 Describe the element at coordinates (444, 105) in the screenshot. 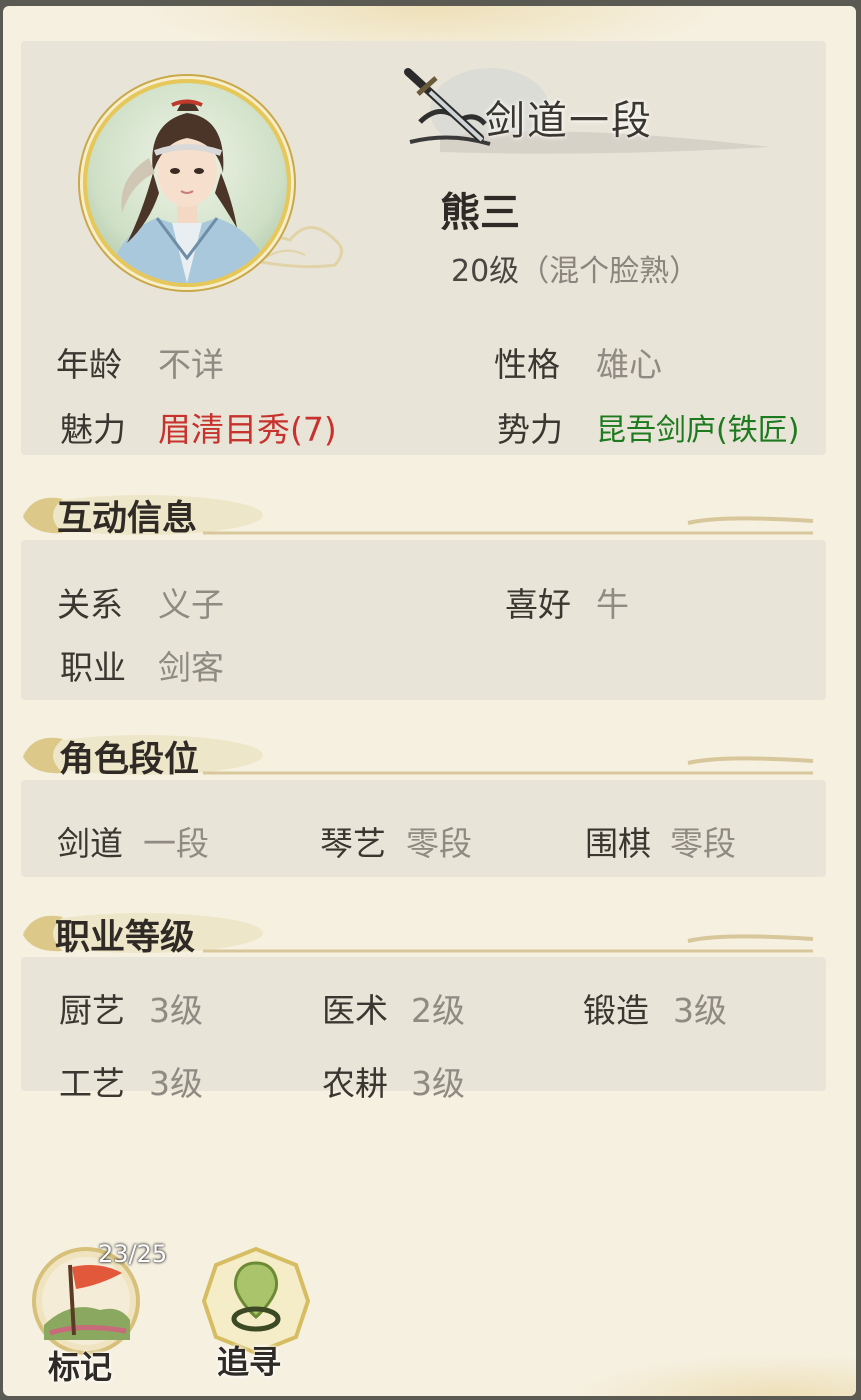

I see `sword-icon` at that location.